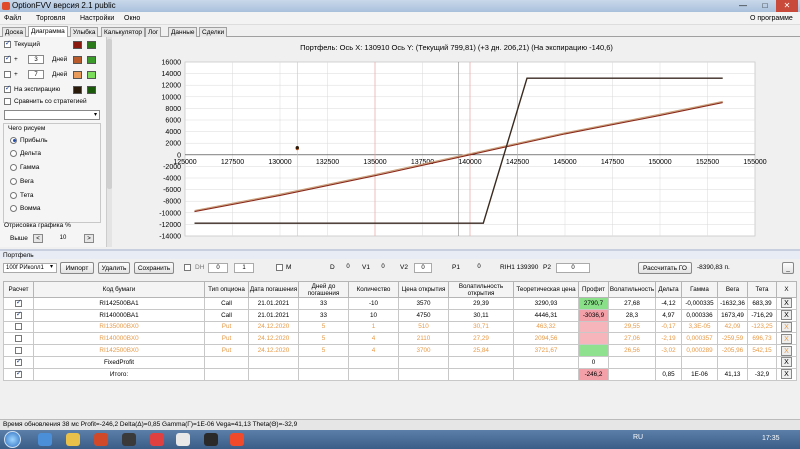  What do you see at coordinates (226, 289) in the screenshot?
I see `col-header-type: Тип опциона` at bounding box center [226, 289].